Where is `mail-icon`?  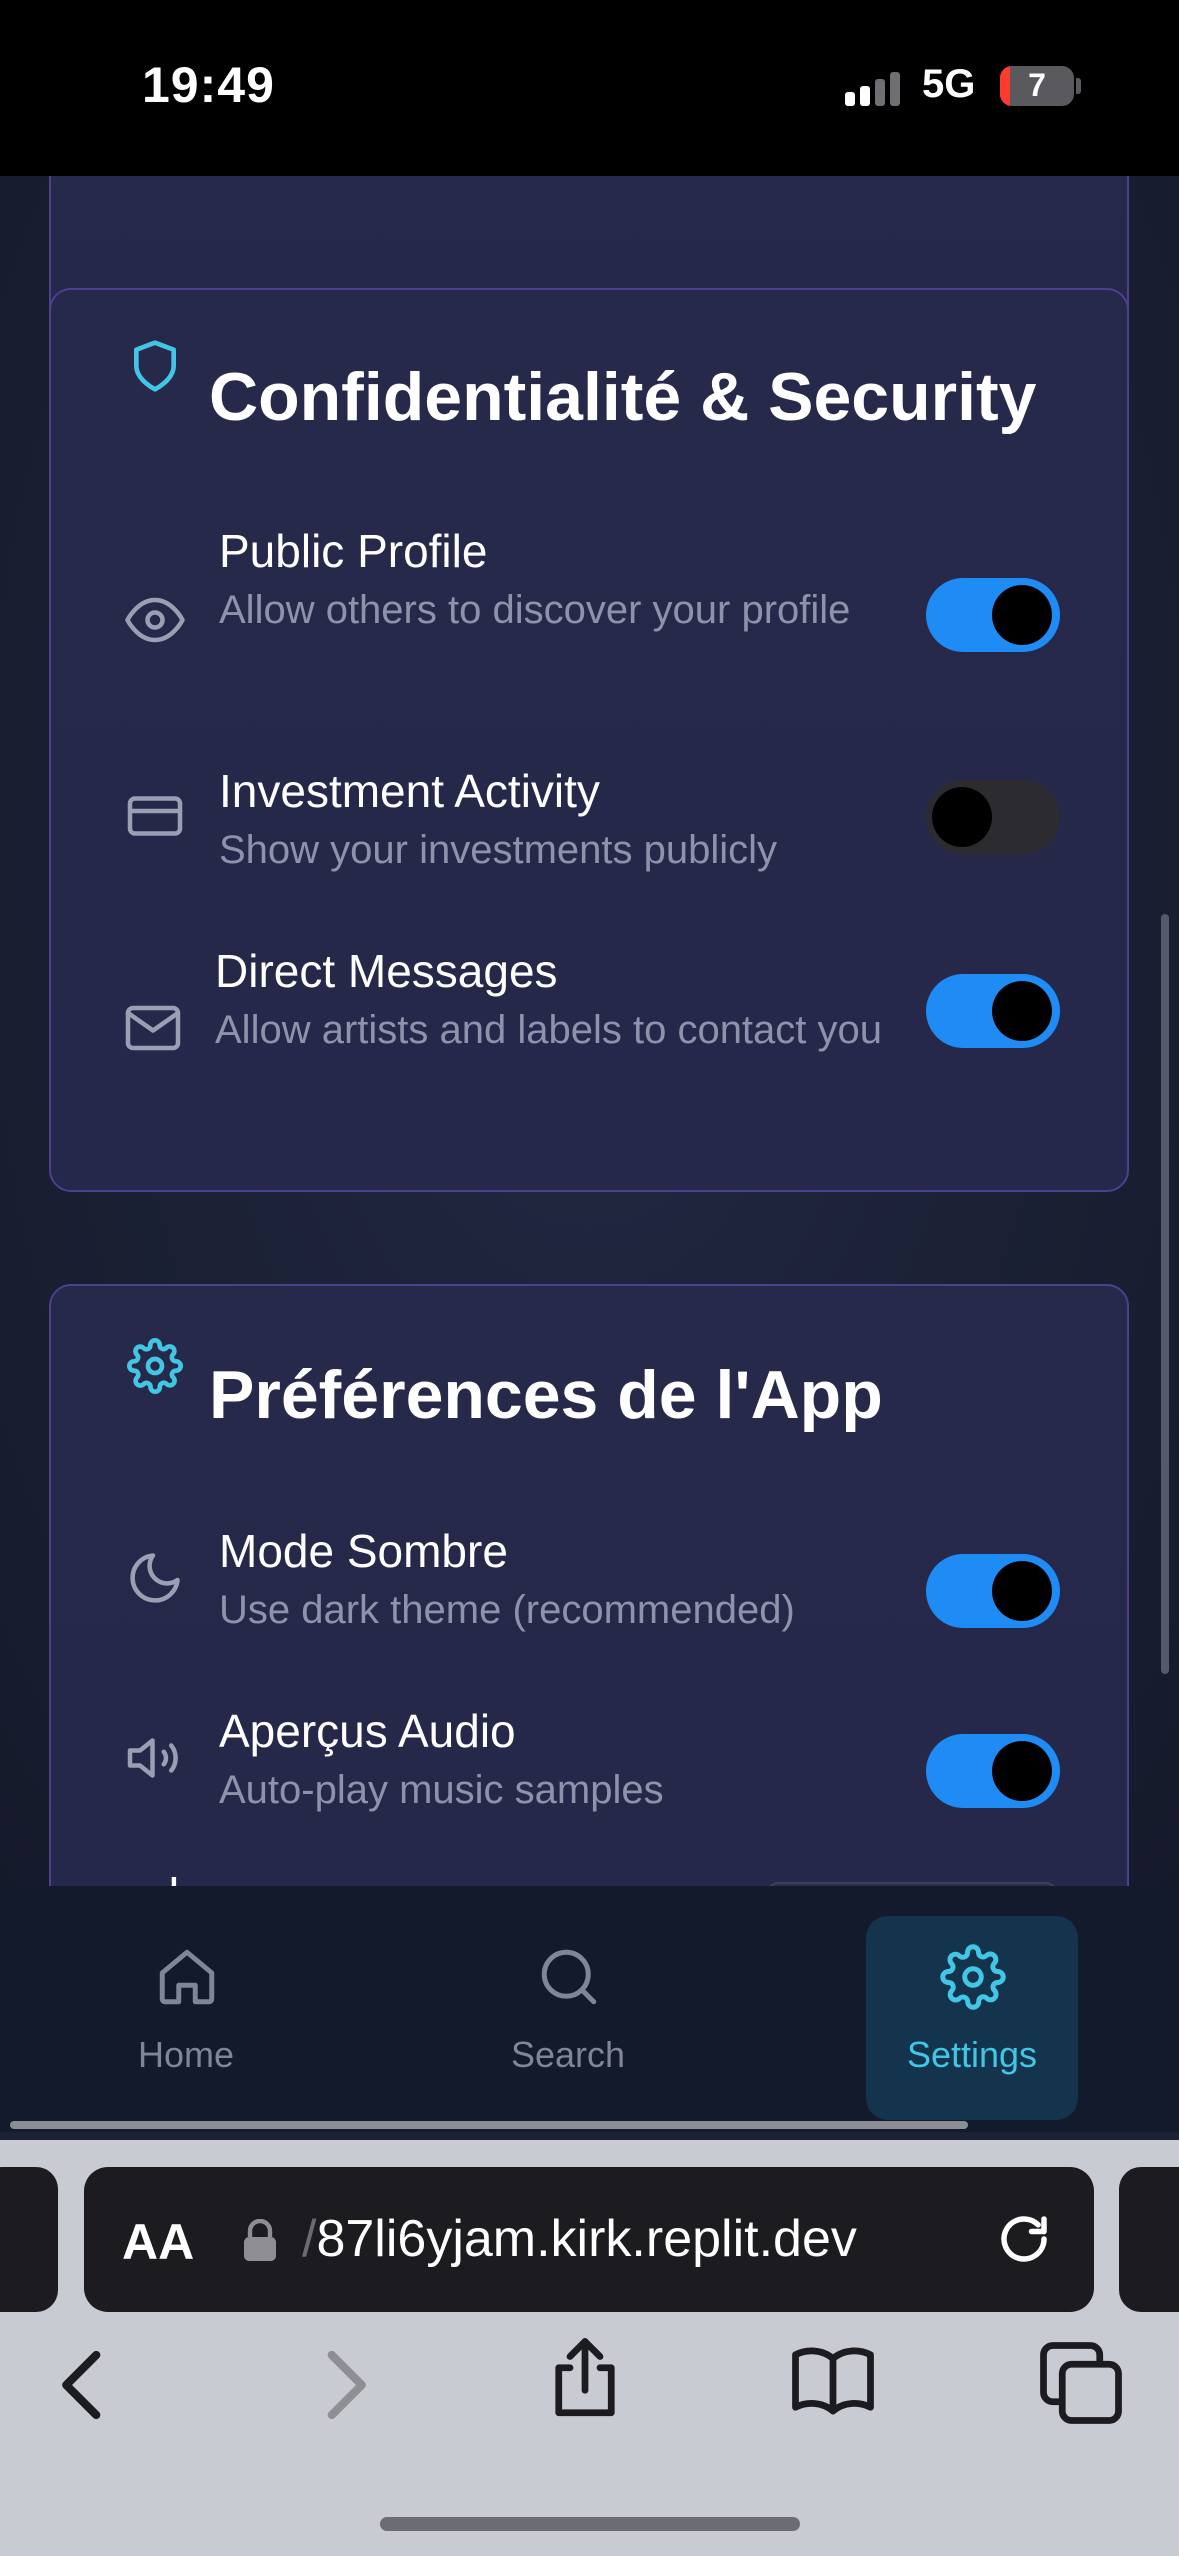 mail-icon is located at coordinates (153, 1028).